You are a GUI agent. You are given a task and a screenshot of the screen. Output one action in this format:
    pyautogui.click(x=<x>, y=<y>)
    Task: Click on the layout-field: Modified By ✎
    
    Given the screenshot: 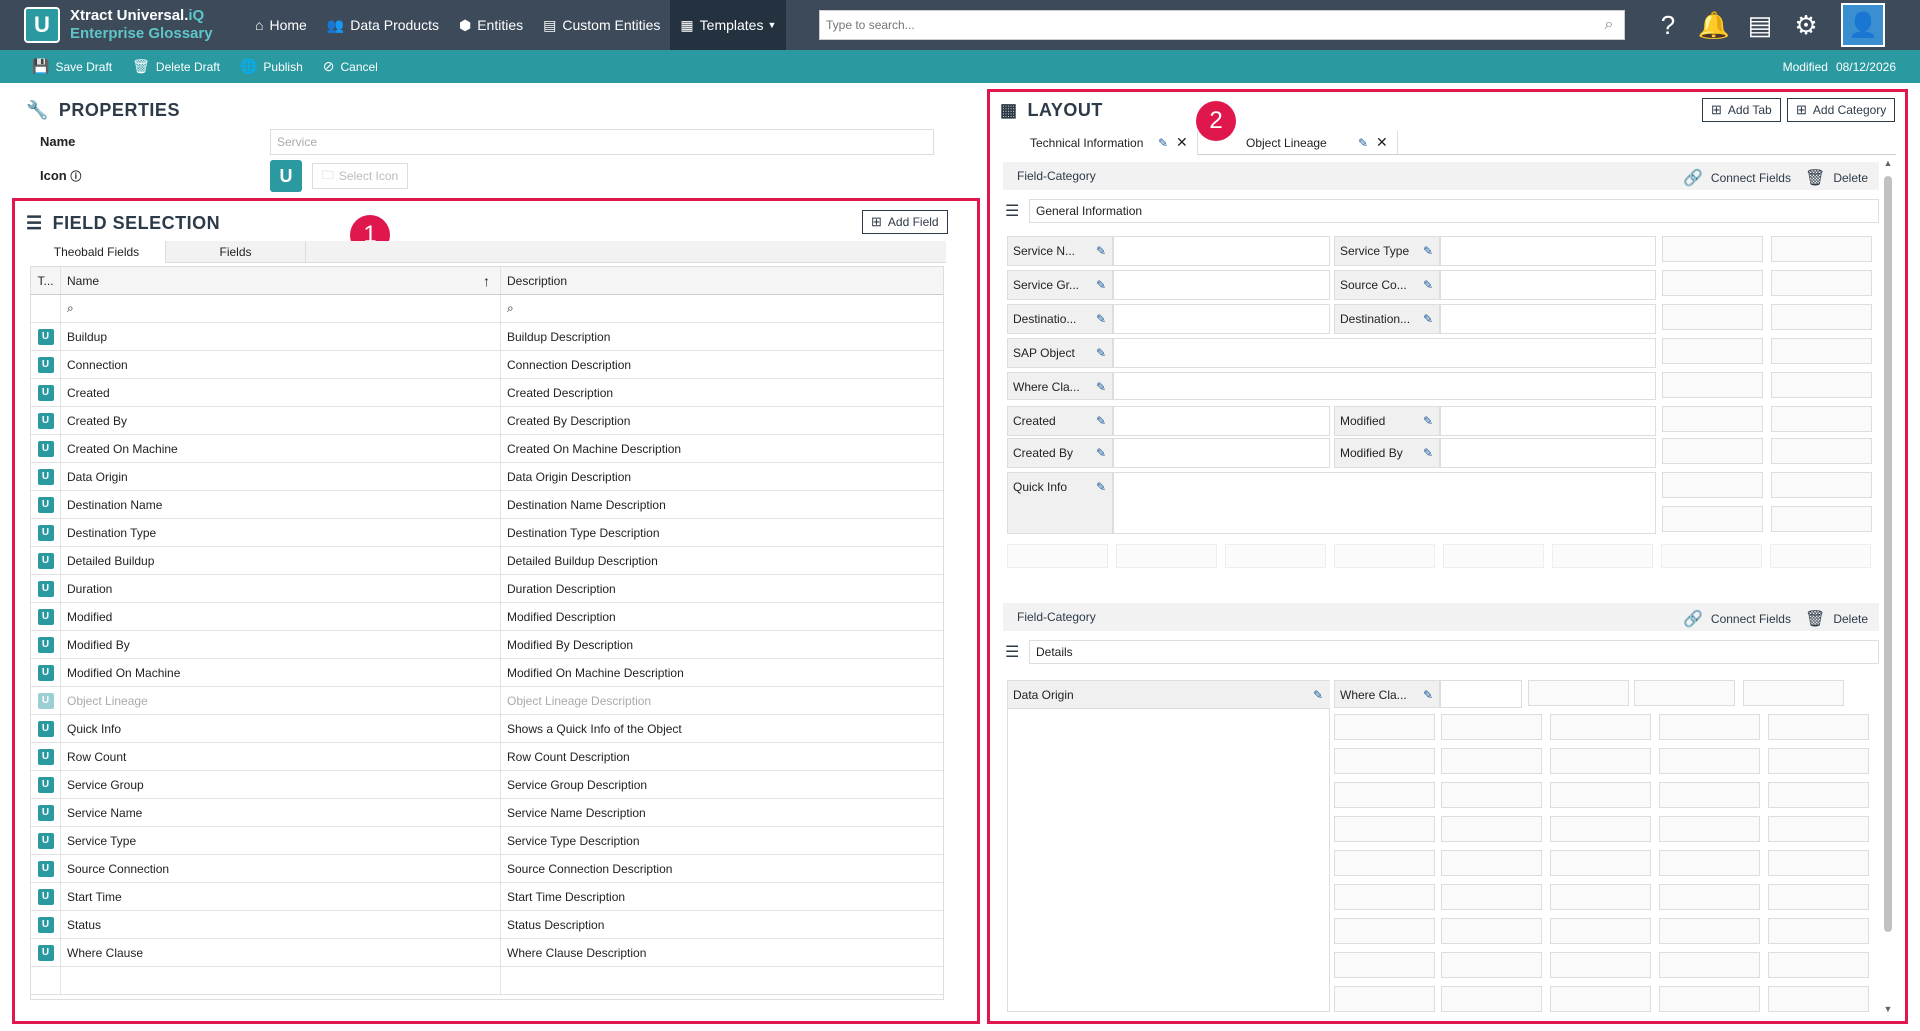 What is the action you would take?
    pyautogui.click(x=1387, y=453)
    